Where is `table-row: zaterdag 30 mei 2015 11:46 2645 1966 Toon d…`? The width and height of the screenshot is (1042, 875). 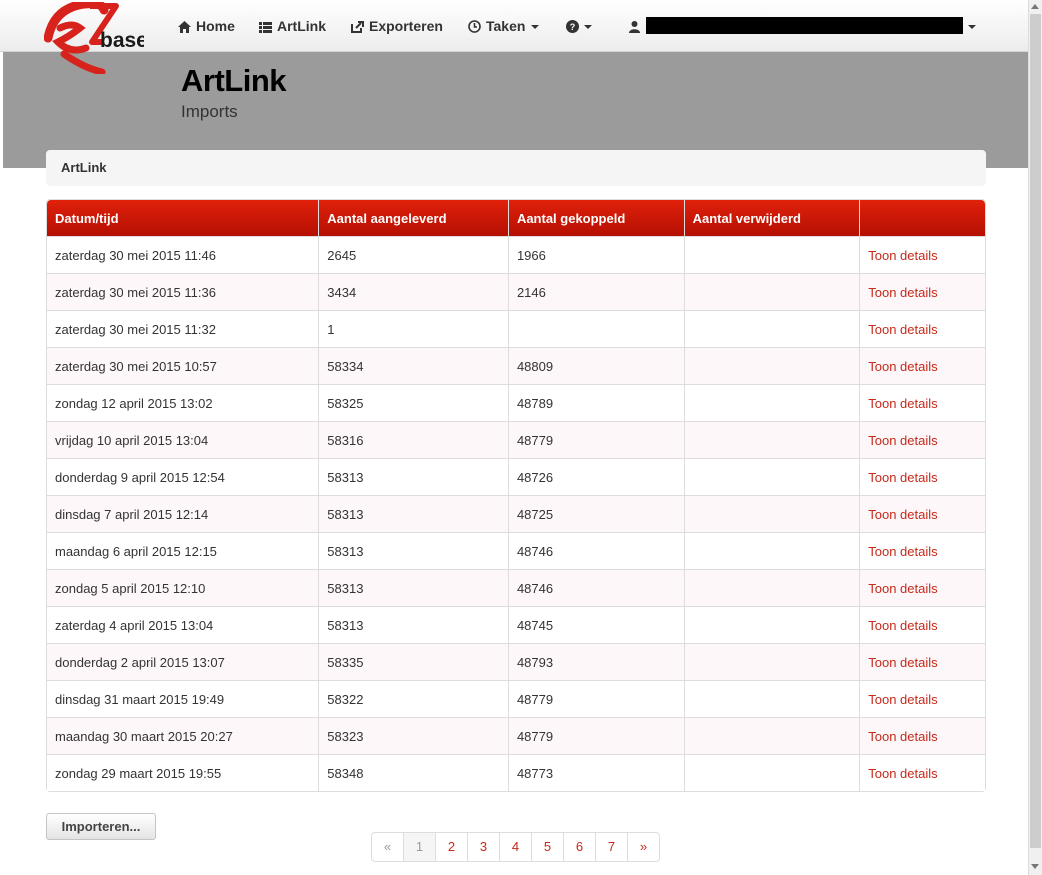
table-row: zaterdag 30 mei 2015 11:46 2645 1966 Toon d… is located at coordinates (516, 254).